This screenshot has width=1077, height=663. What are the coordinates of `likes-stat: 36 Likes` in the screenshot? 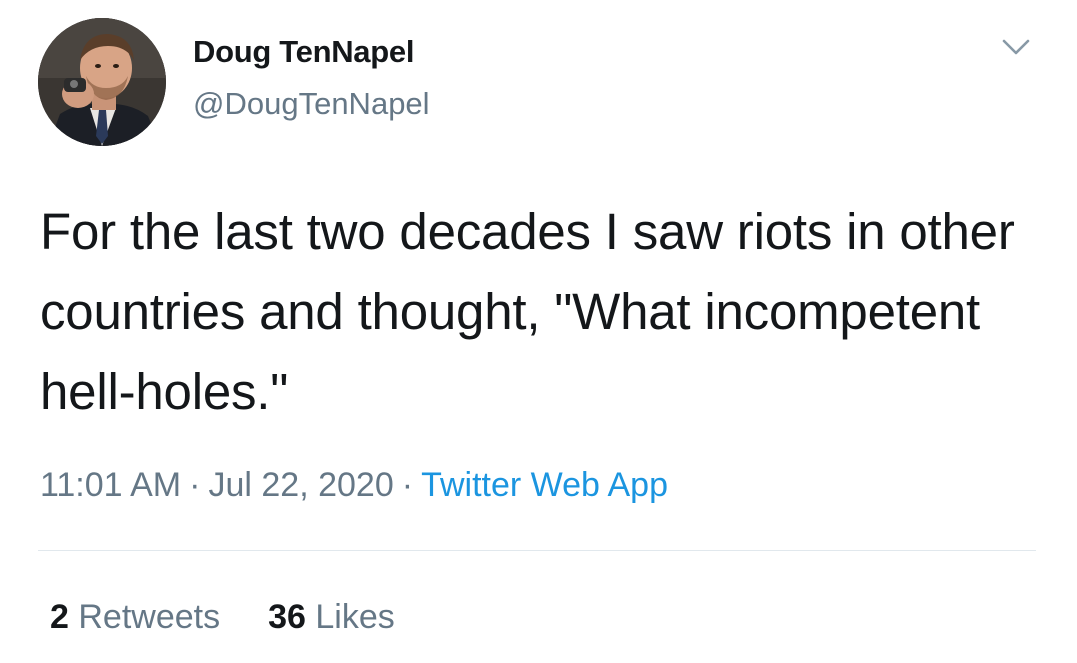 It's located at (331, 617).